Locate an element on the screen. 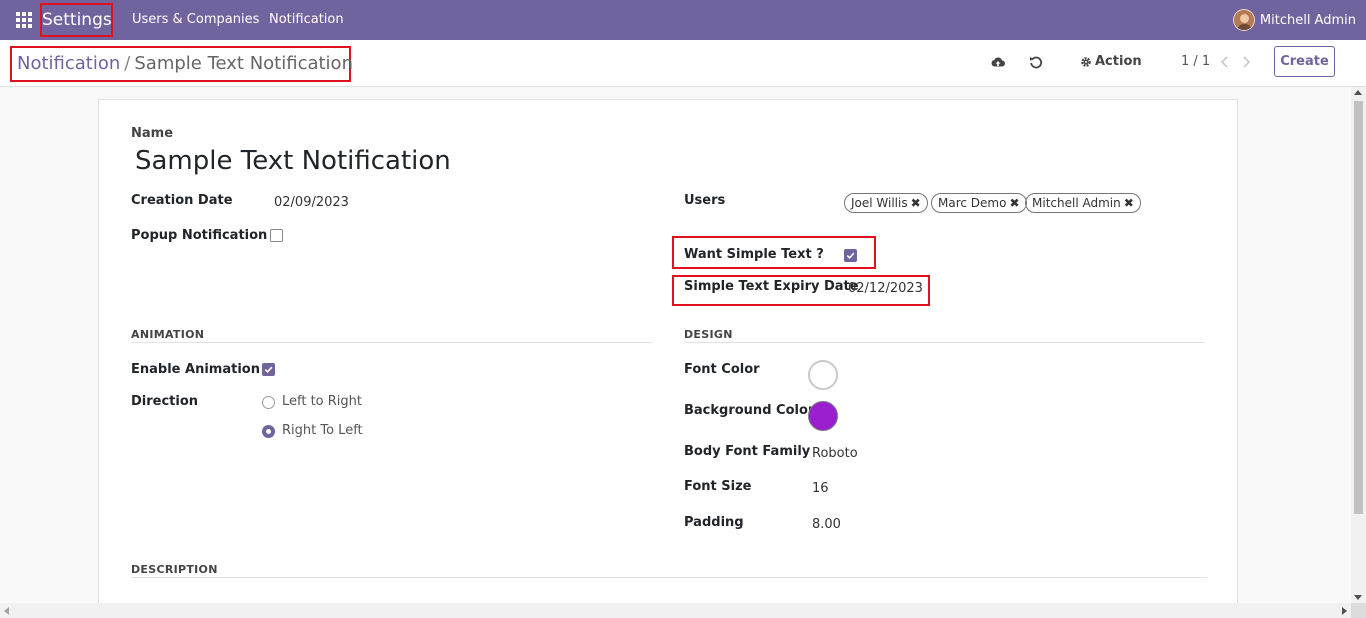  breadcrumb: Notification / Sample Text Notification is located at coordinates (181, 64).